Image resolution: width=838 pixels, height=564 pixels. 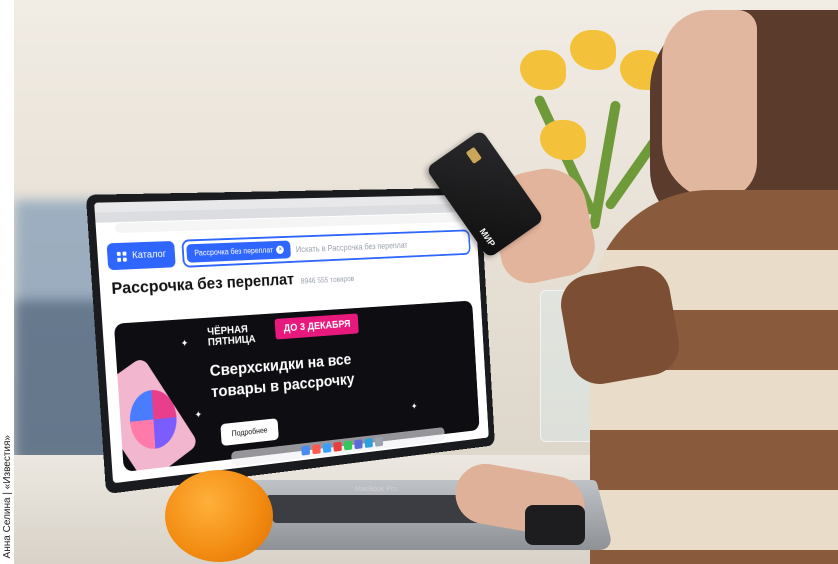 I want to click on search-placeholder: Искать в Рассрочка без переплат, so click(x=351, y=247).